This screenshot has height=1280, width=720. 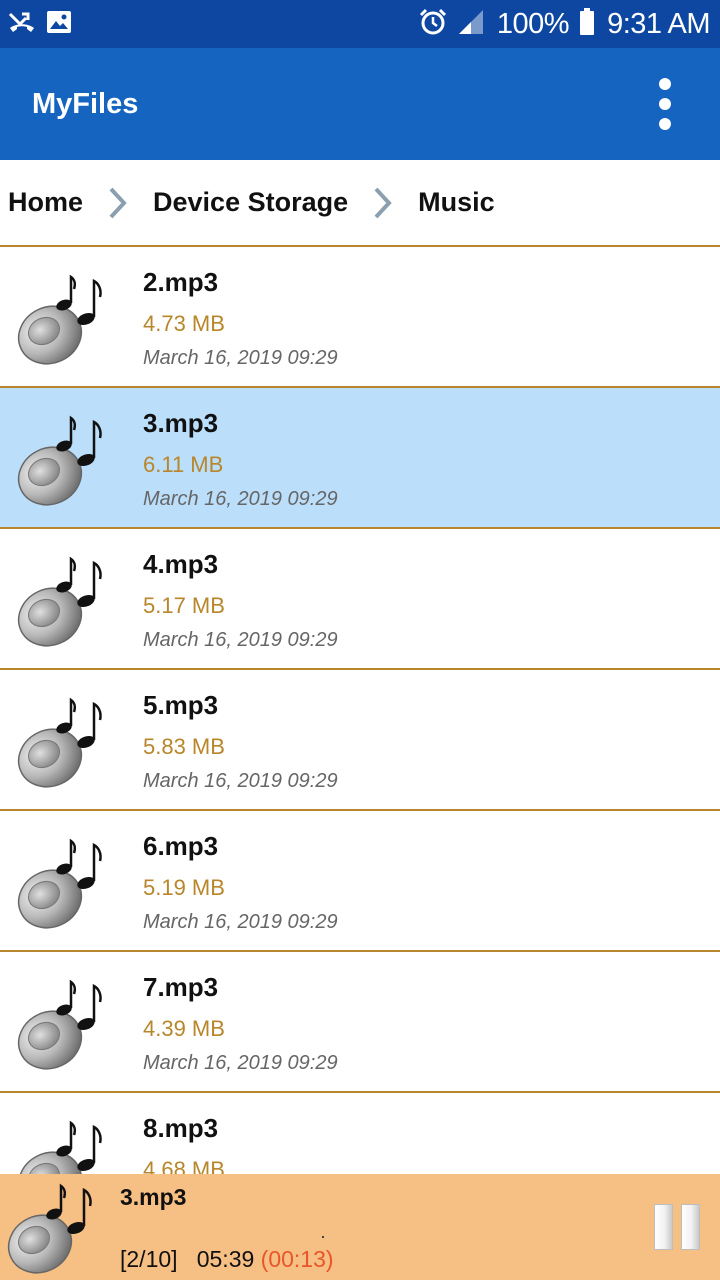 What do you see at coordinates (677, 1228) in the screenshot?
I see `pause-button` at bounding box center [677, 1228].